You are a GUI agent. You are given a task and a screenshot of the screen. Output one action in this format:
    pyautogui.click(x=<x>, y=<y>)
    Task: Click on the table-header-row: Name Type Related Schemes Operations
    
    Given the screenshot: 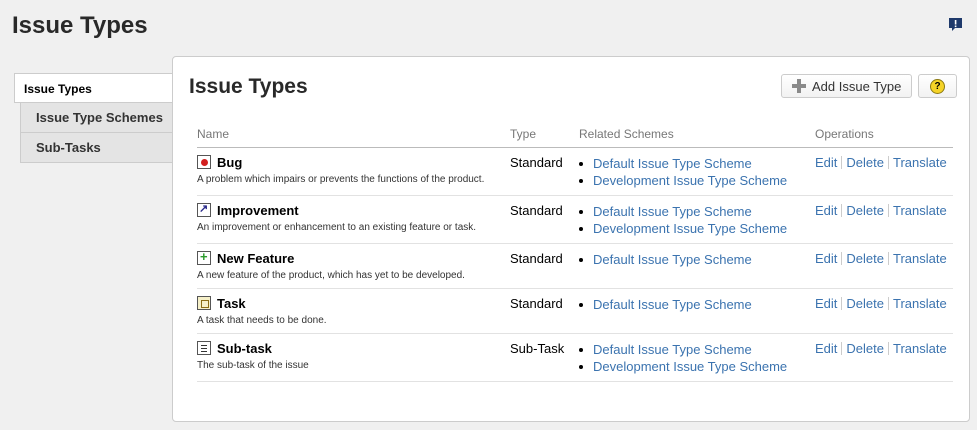 What is the action you would take?
    pyautogui.click(x=575, y=134)
    